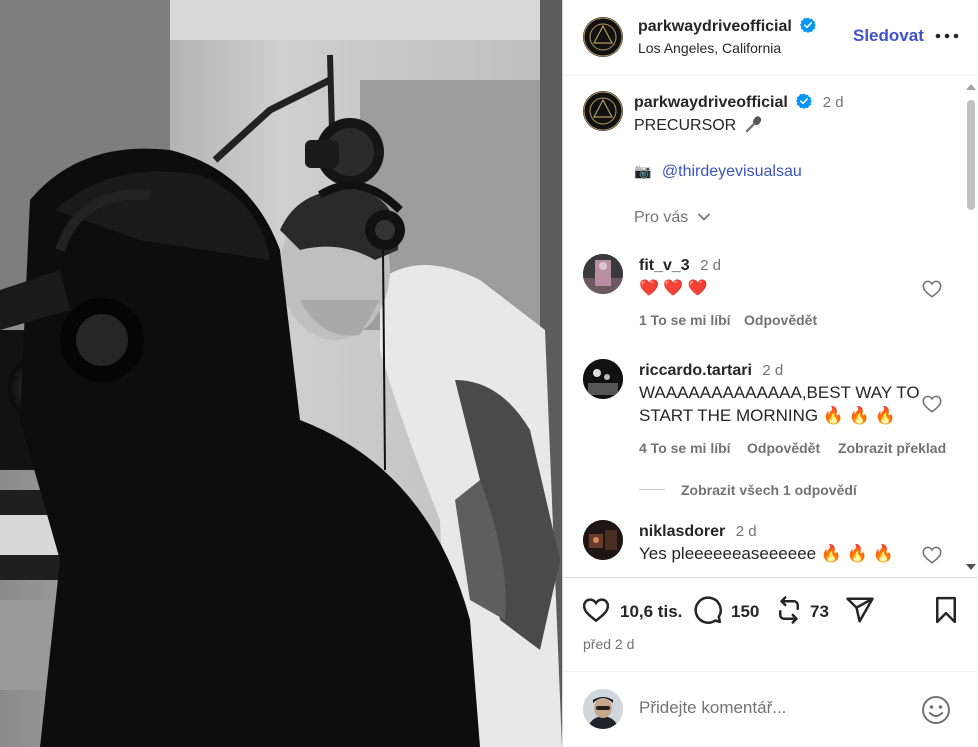 The image size is (978, 747). I want to click on comment-header: niklasdorer 2 d, so click(698, 532).